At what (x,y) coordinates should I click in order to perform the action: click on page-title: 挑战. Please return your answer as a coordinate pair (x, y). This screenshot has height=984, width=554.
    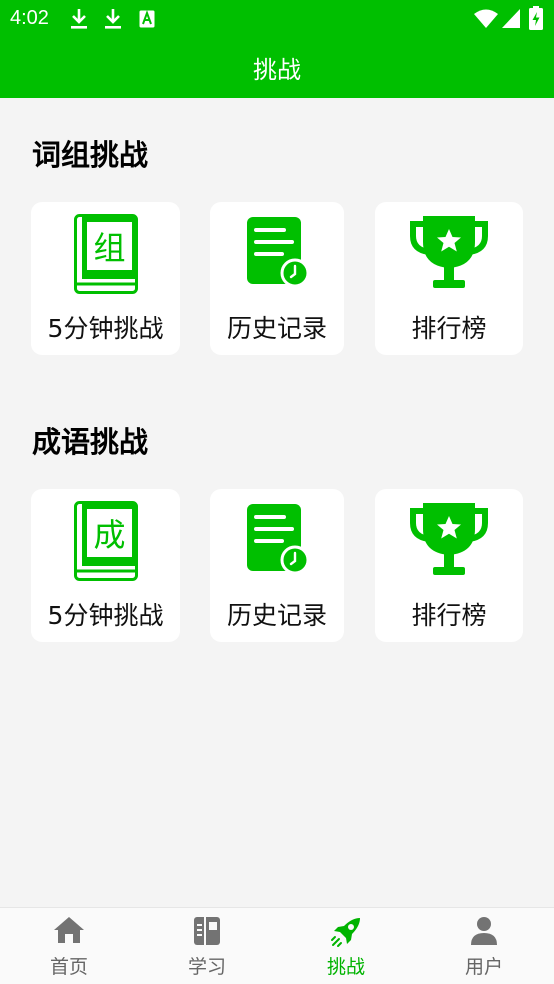
    Looking at the image, I should click on (277, 70).